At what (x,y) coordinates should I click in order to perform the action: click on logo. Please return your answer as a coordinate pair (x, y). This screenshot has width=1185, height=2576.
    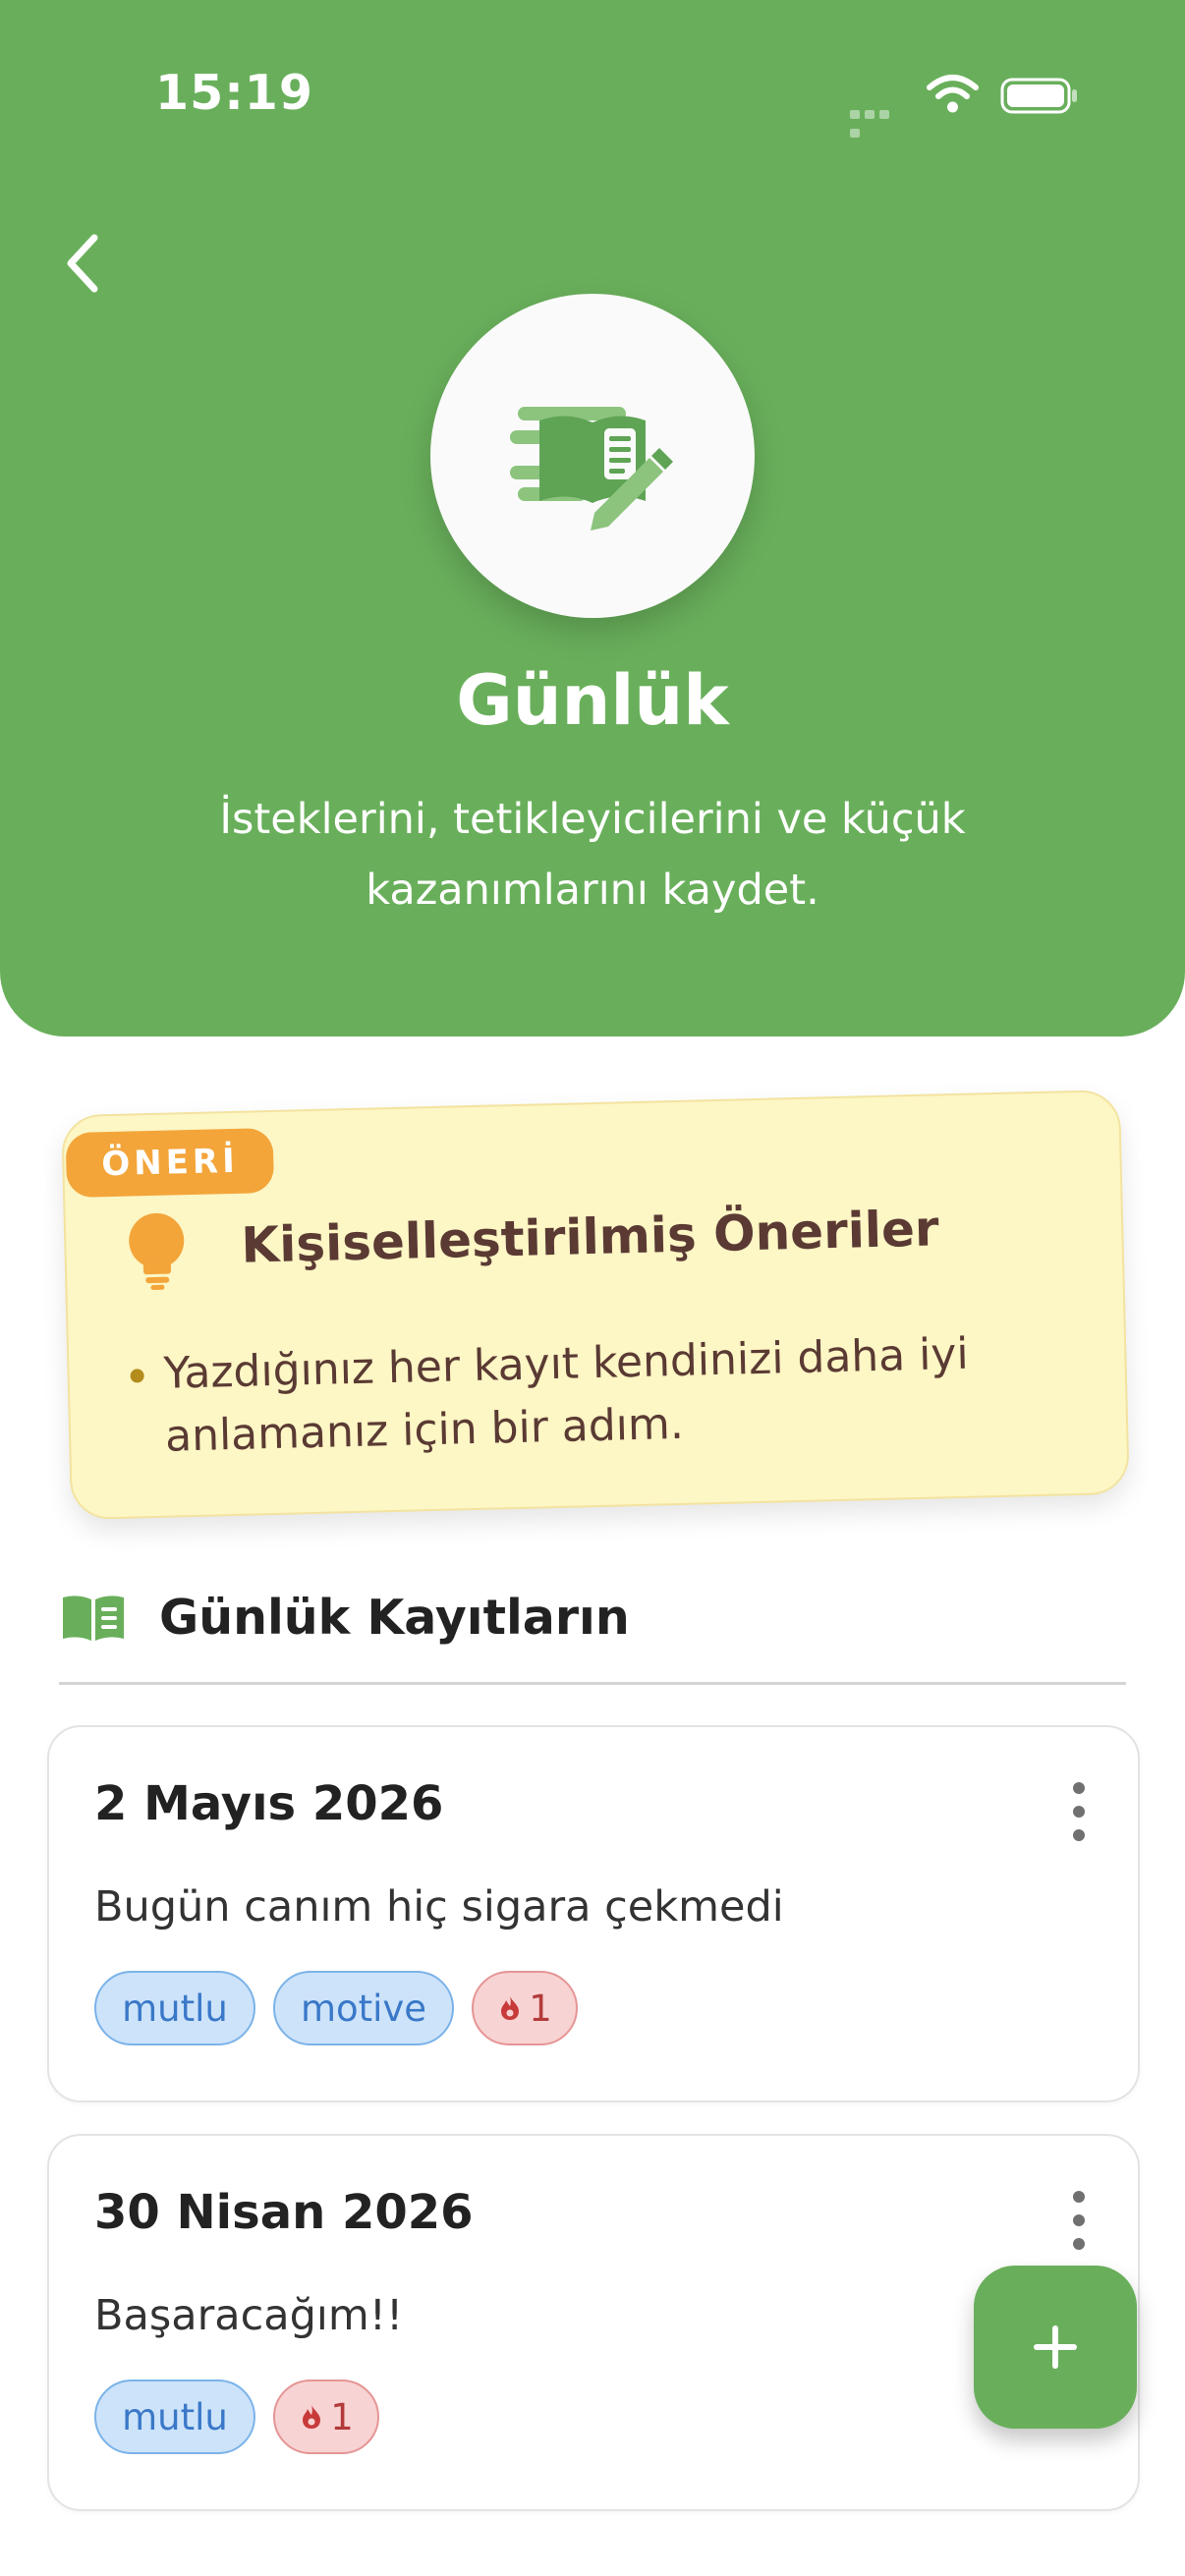
    Looking at the image, I should click on (592, 456).